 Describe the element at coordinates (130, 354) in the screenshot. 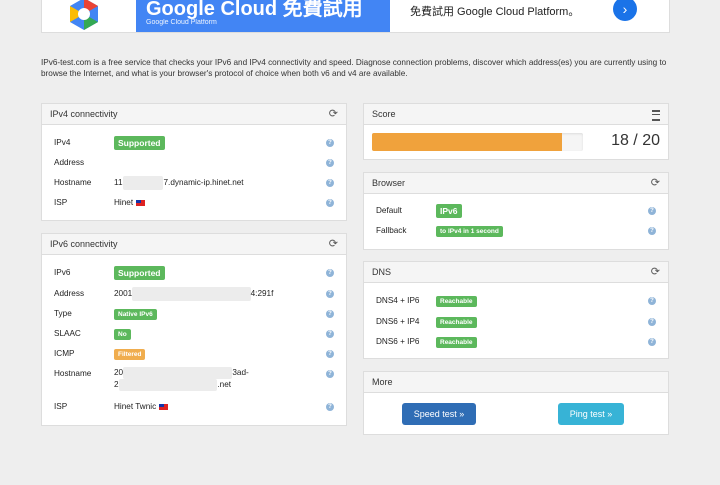

I see `icmp-badge: Filtered` at that location.